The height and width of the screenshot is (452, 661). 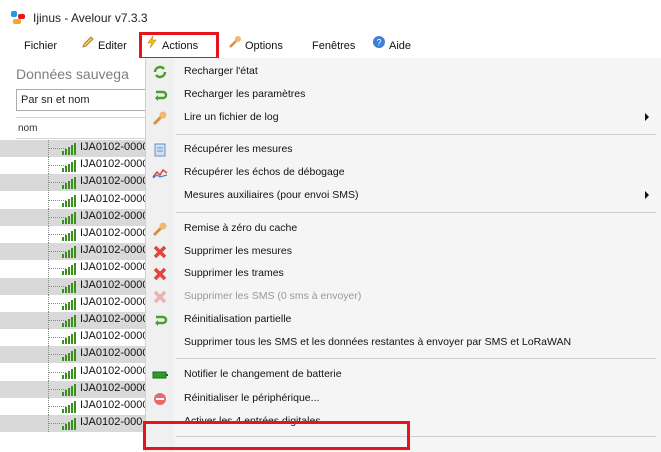 I want to click on menu-fenetres: Fenêtres, so click(x=333, y=46).